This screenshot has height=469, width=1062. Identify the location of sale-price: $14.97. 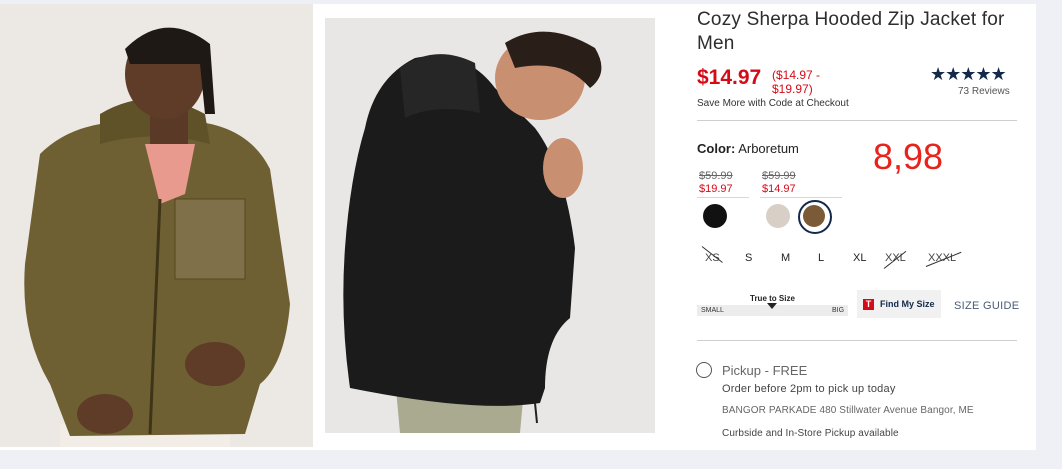
(729, 77).